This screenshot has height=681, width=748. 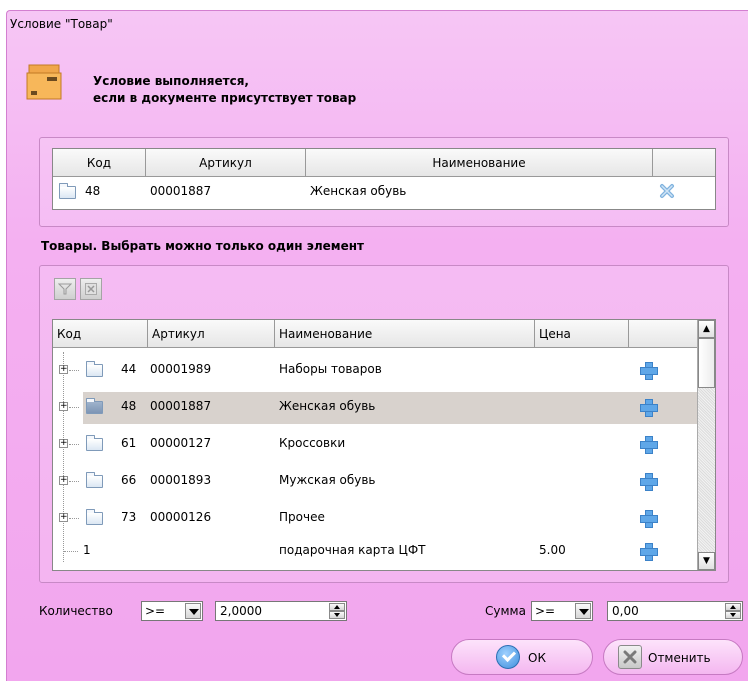 What do you see at coordinates (129, 517) in the screenshot?
I see `row-code: 73` at bounding box center [129, 517].